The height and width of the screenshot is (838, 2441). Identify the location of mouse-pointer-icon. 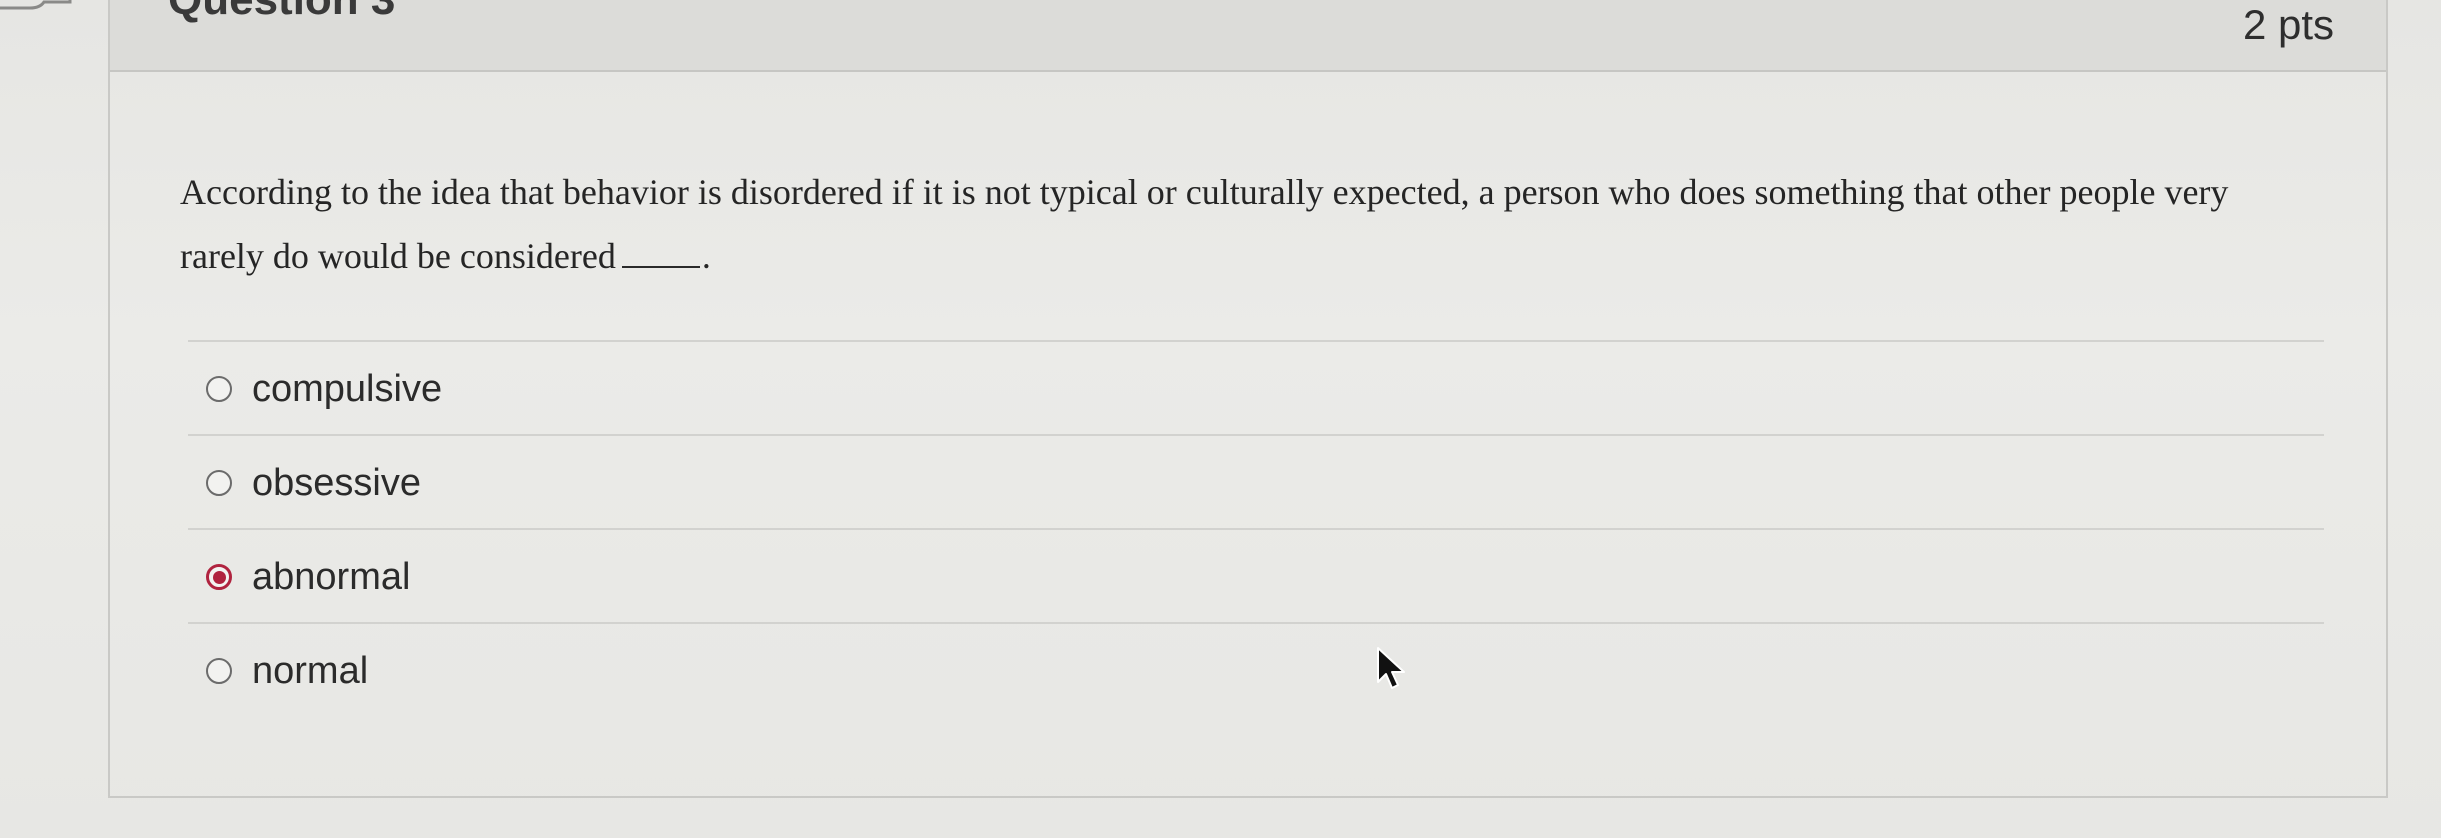
(1391, 668).